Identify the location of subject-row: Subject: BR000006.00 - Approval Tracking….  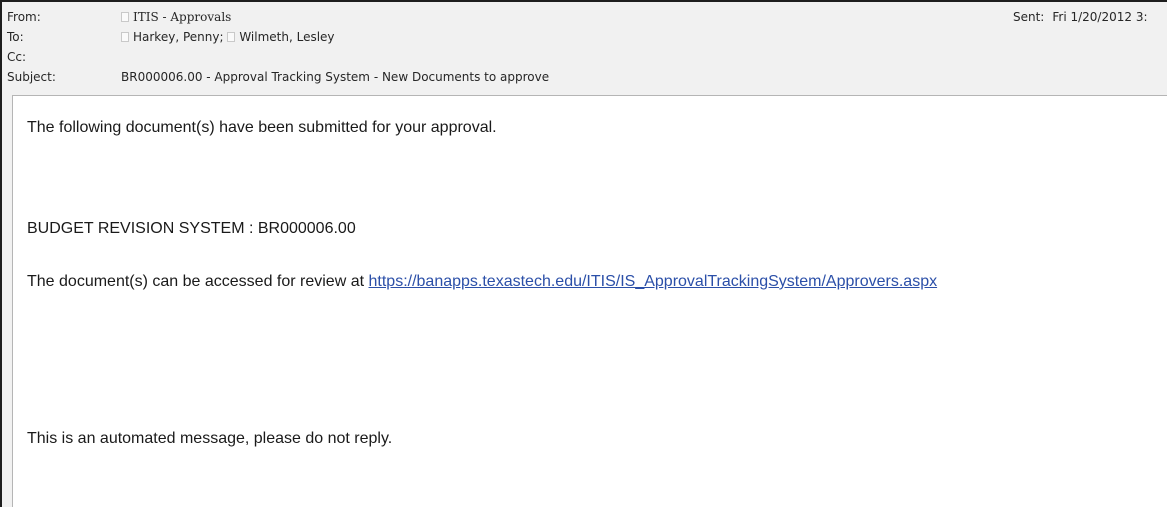
(507, 77).